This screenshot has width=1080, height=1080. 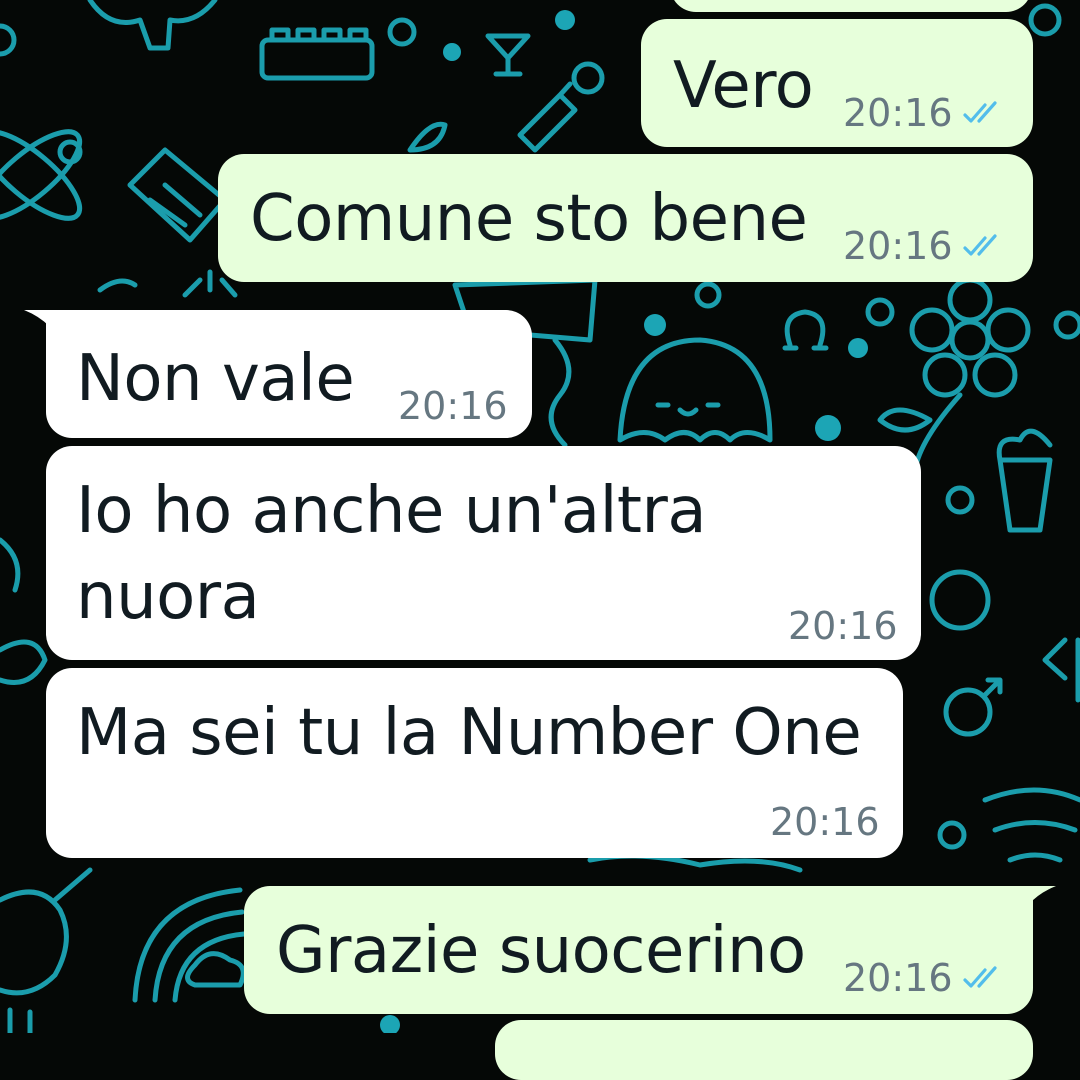 What do you see at coordinates (837, 83) in the screenshot?
I see `message-bubble-outgoing: Vero 20:16` at bounding box center [837, 83].